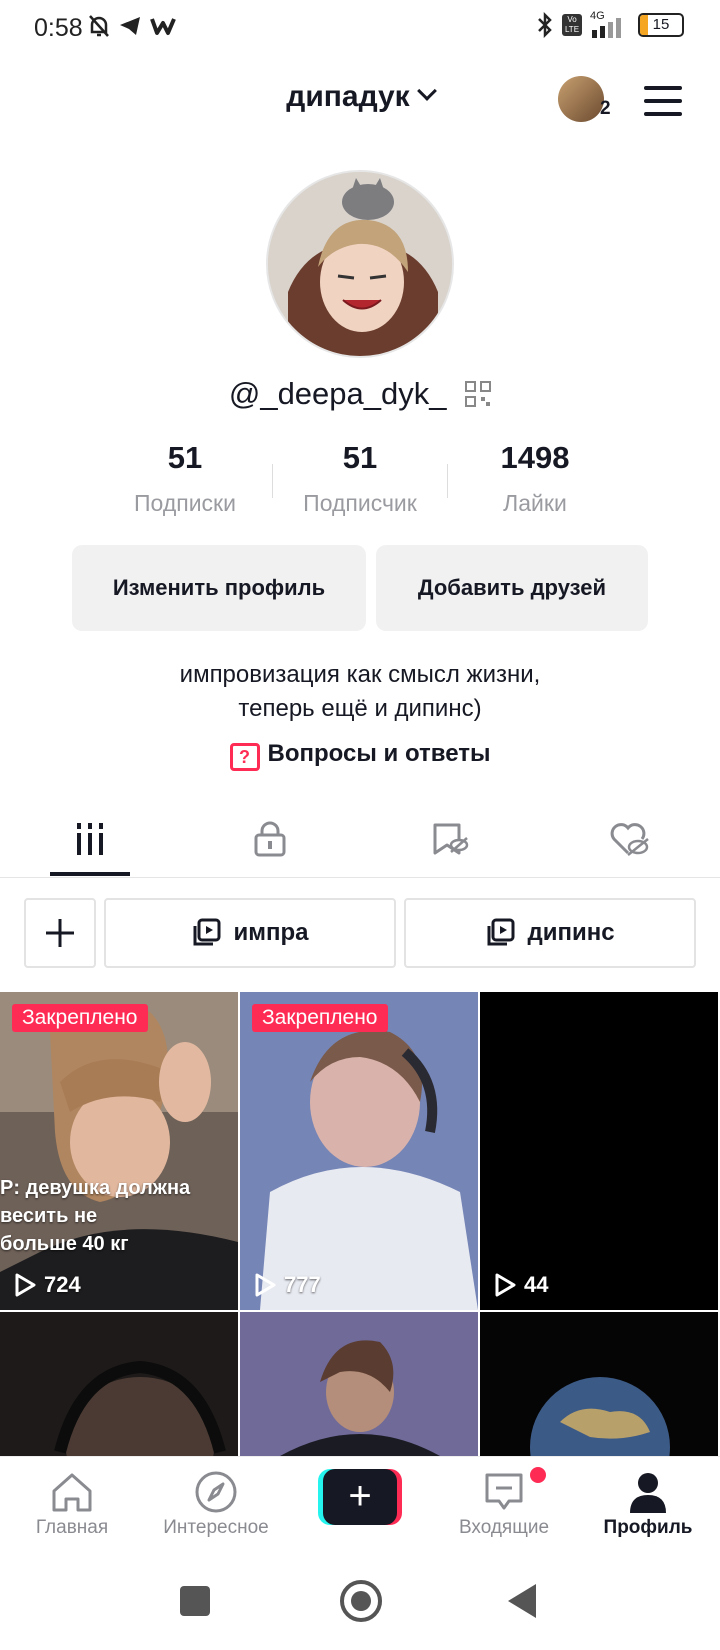 Image resolution: width=720 pixels, height=1650 pixels. I want to click on home-button, so click(361, 1601).